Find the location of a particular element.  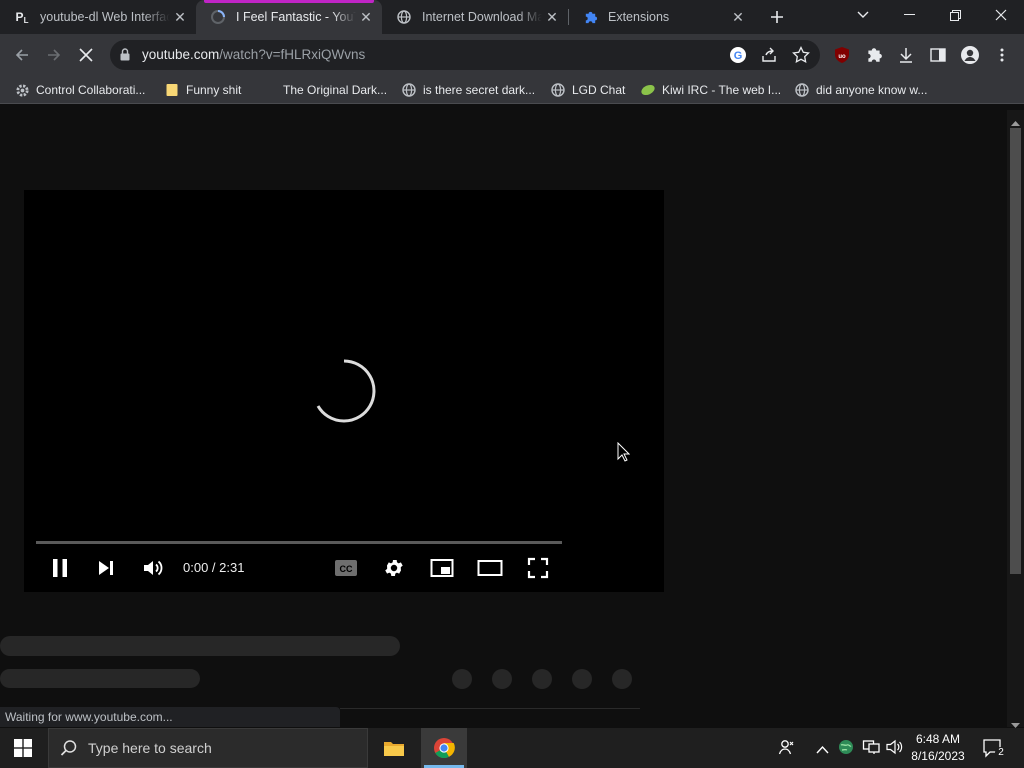

extensions-puzzle-icon is located at coordinates (874, 57).